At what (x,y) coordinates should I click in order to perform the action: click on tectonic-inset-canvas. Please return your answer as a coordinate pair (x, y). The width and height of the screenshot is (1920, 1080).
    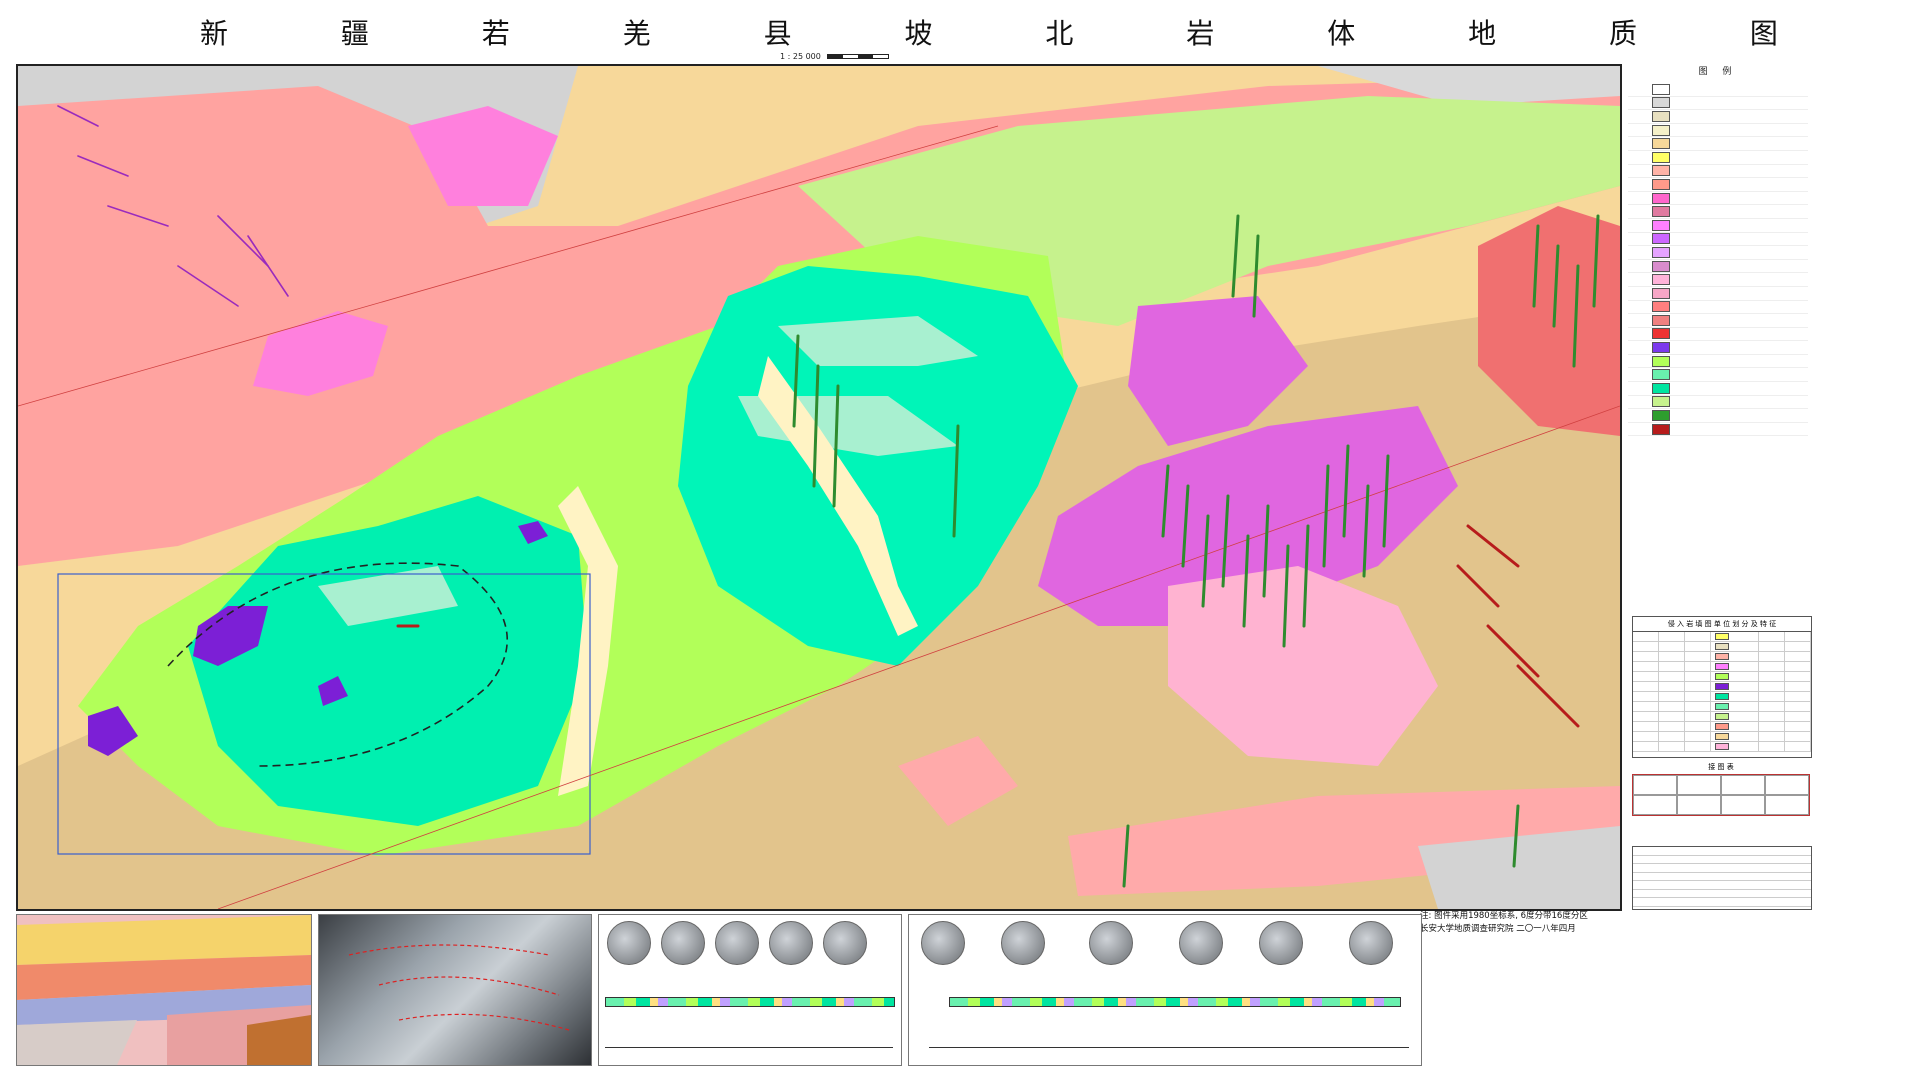
    Looking at the image, I should click on (164, 990).